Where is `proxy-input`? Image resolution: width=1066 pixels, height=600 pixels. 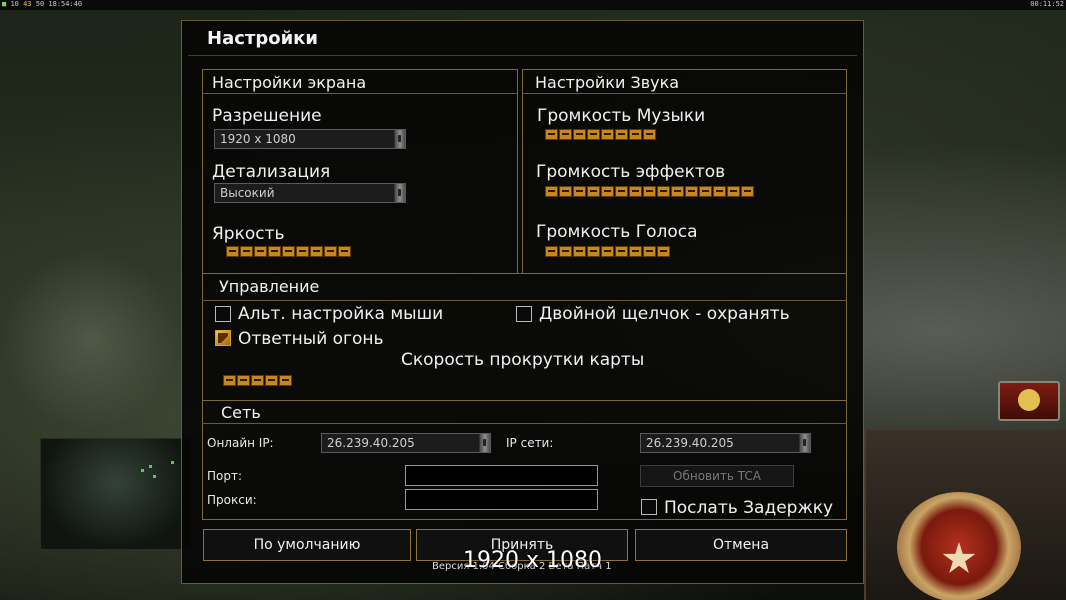 proxy-input is located at coordinates (501, 499).